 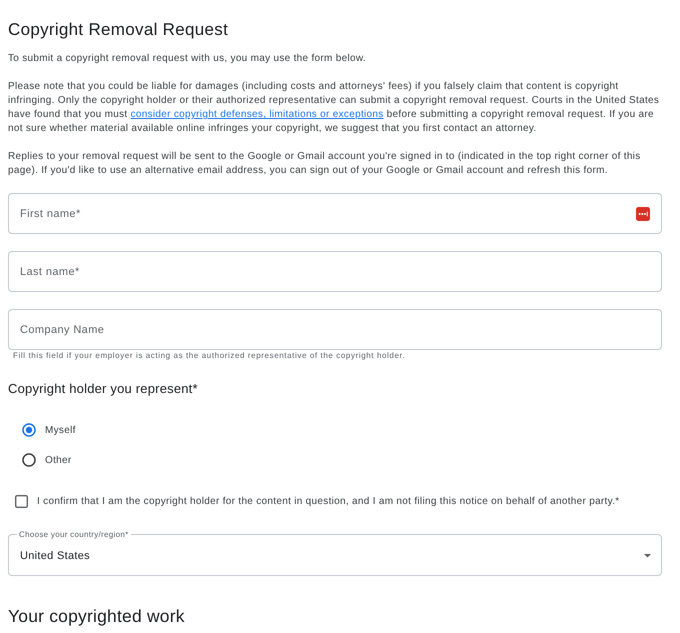 I want to click on caret-icon, so click(x=647, y=556).